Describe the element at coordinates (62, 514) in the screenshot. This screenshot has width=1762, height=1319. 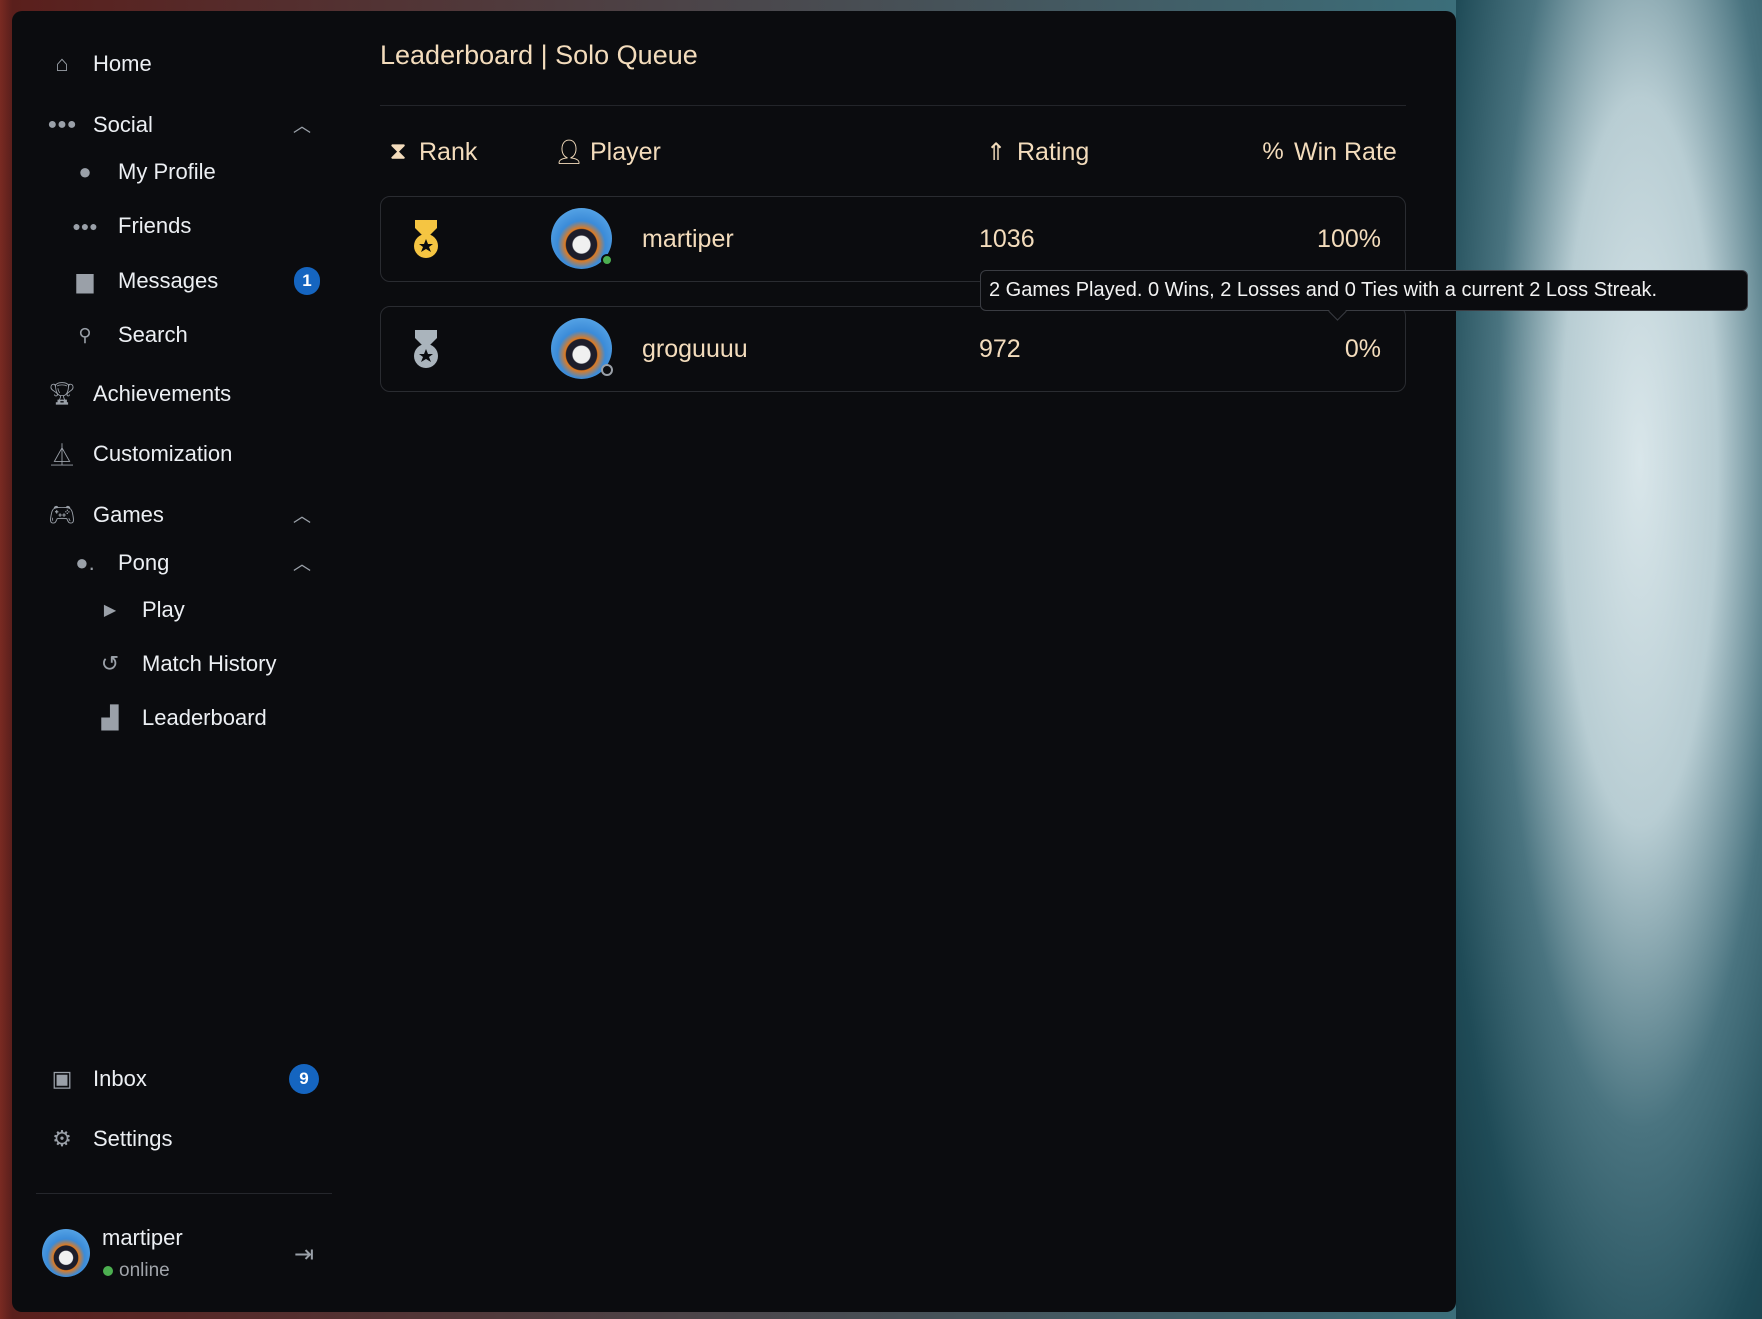
I see `gamepad-icon: 🎮︎` at that location.